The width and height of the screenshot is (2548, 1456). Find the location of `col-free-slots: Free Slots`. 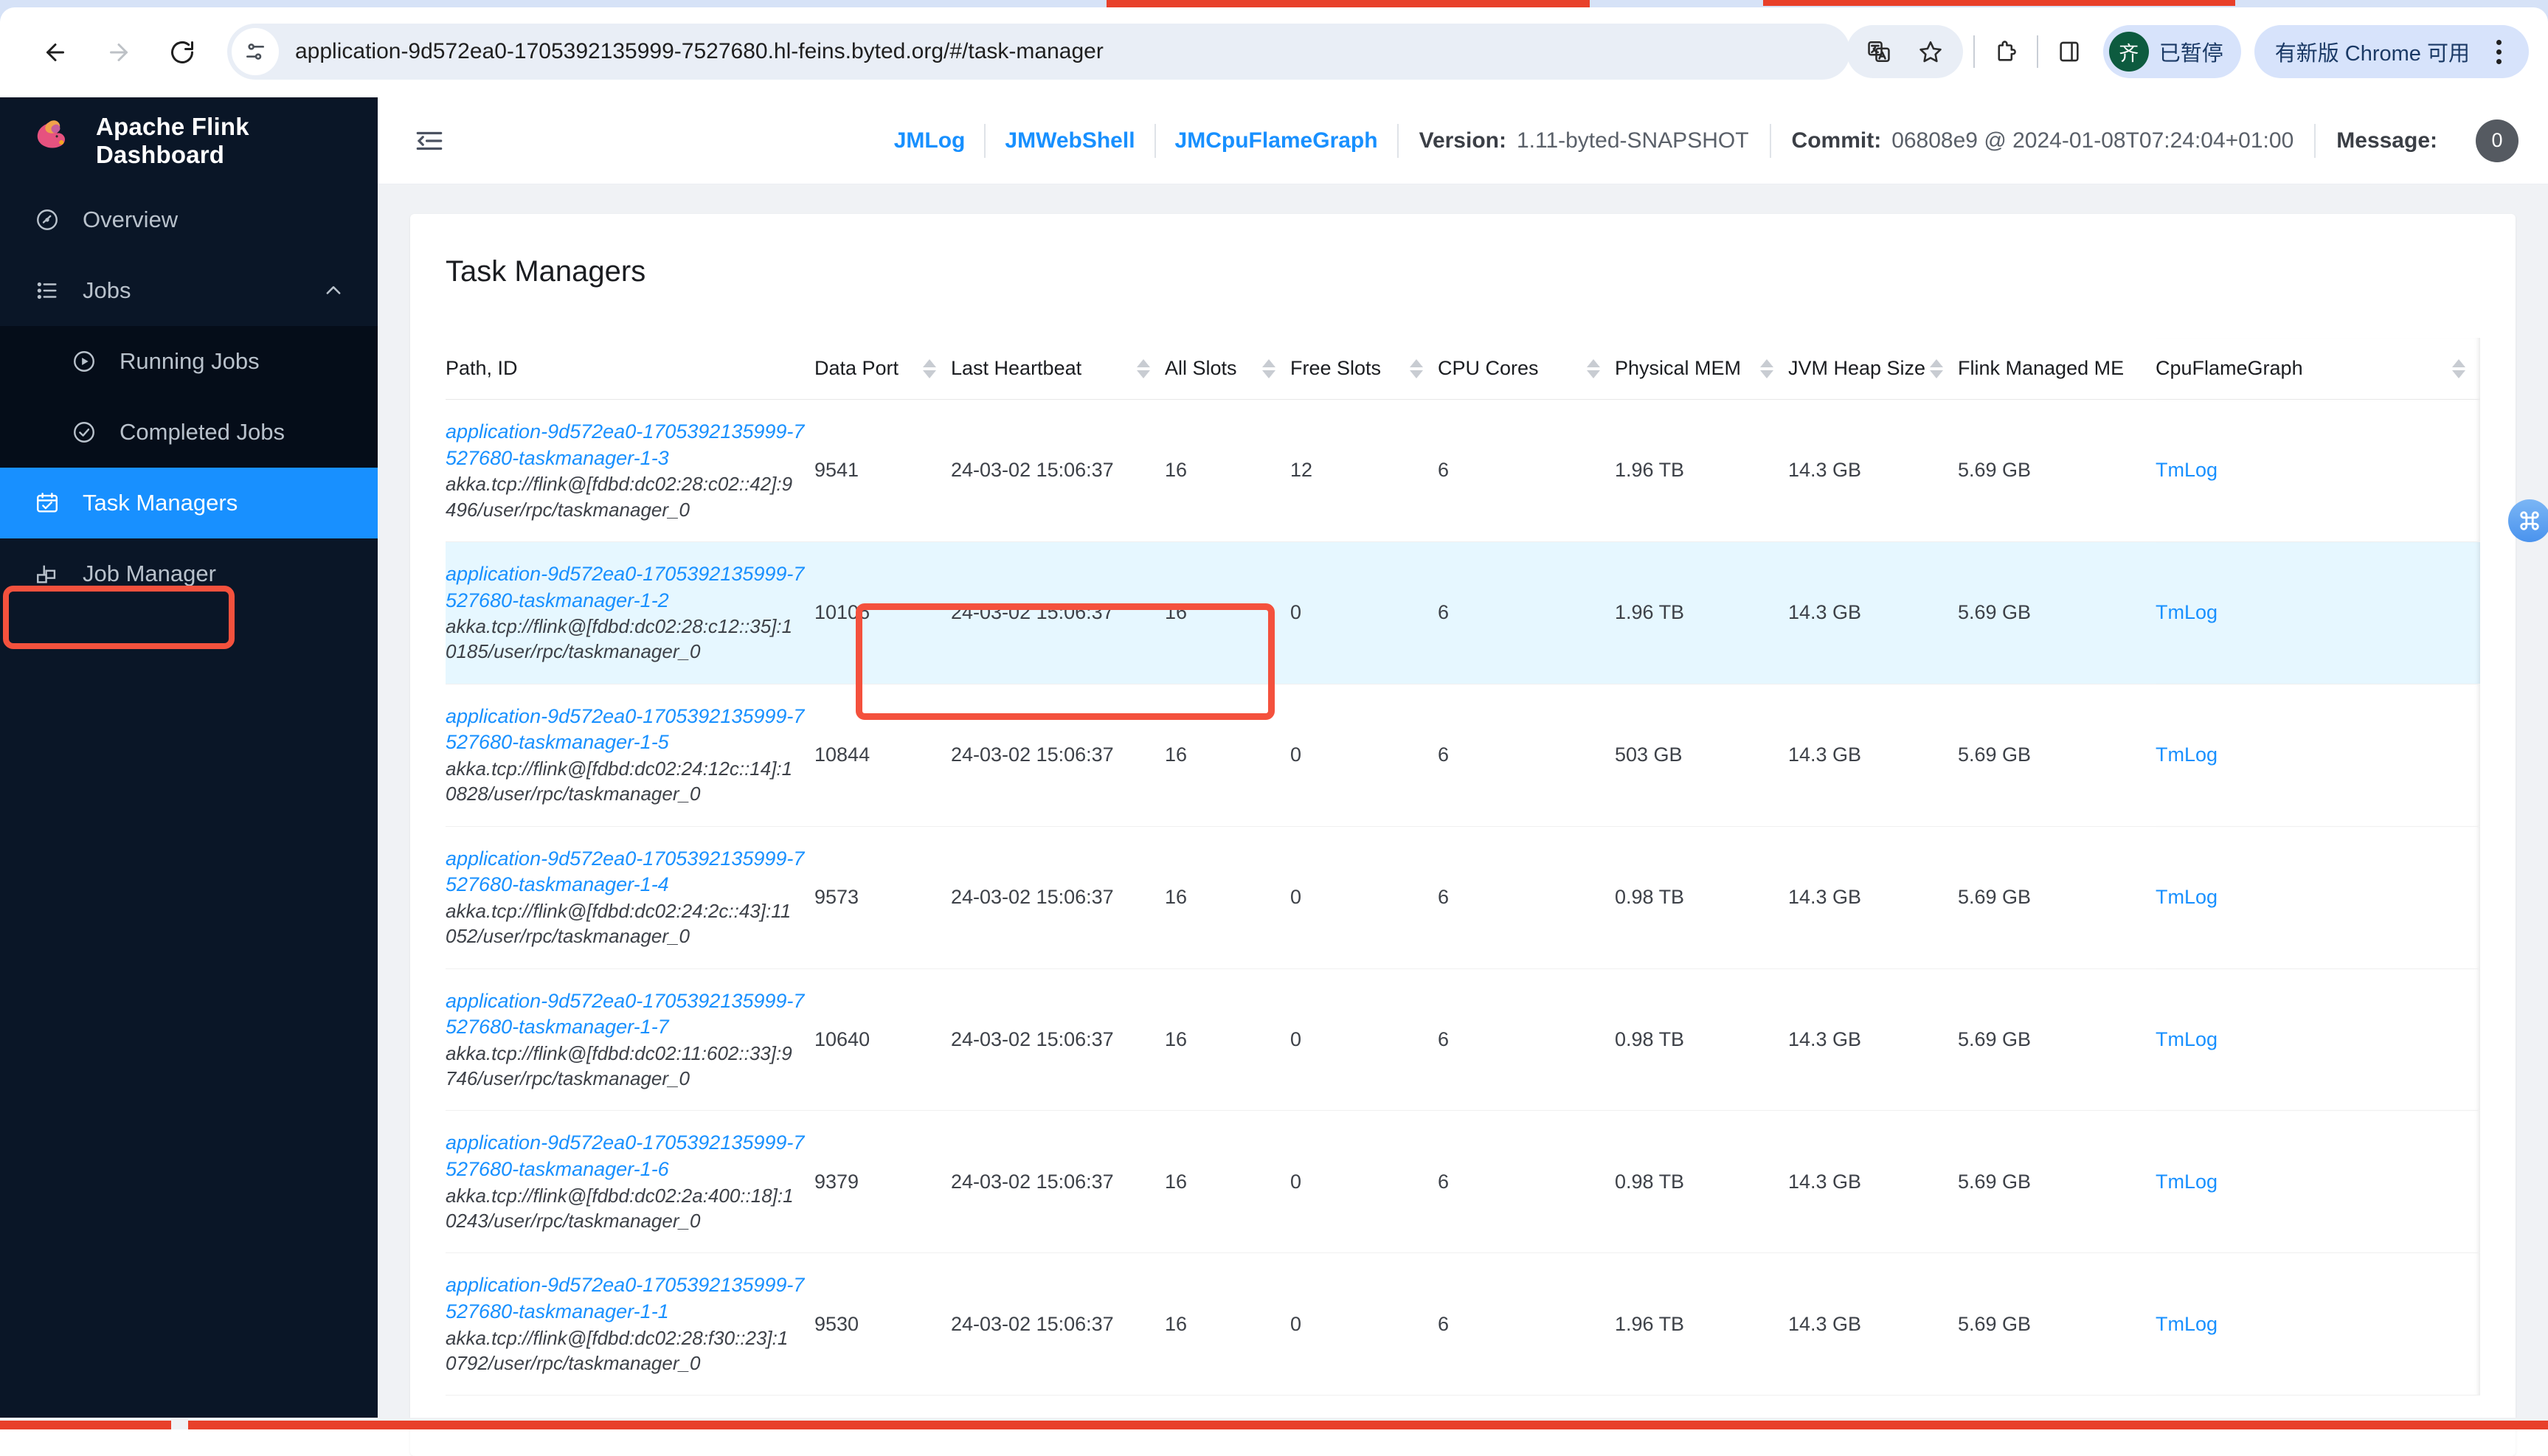

col-free-slots: Free Slots is located at coordinates (1364, 369).